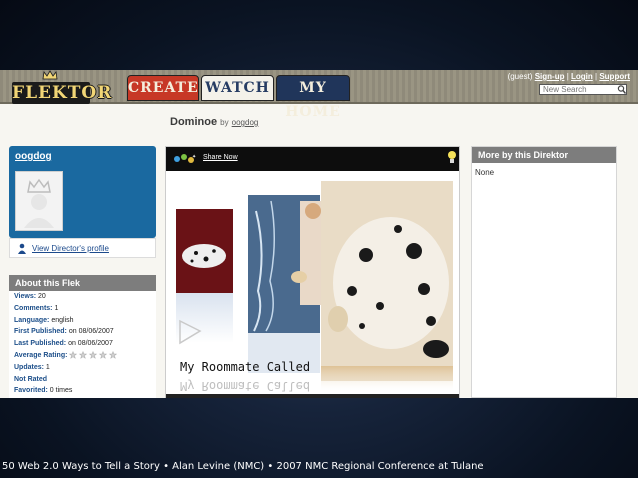  What do you see at coordinates (622, 89) in the screenshot?
I see `search-icon` at bounding box center [622, 89].